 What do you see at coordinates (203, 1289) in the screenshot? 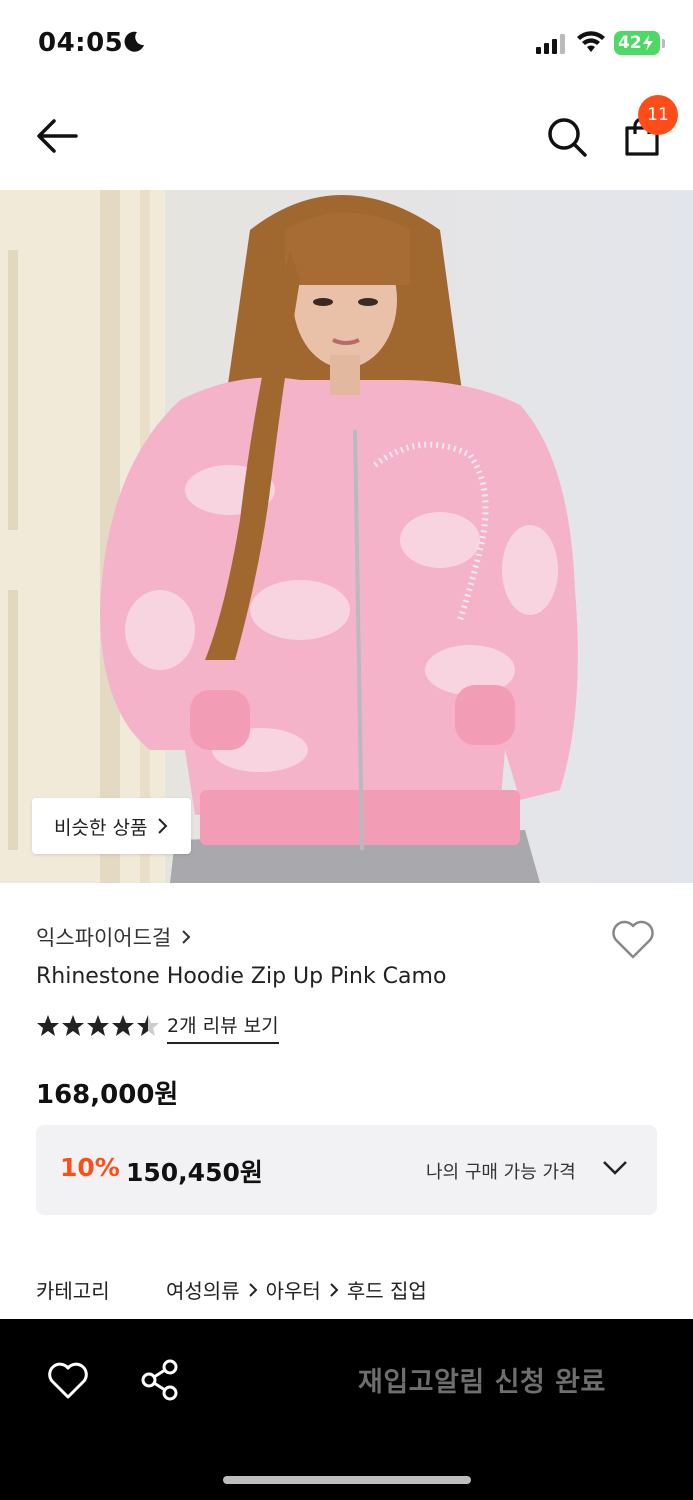
I see `breadcrumb-item: 여성의류` at bounding box center [203, 1289].